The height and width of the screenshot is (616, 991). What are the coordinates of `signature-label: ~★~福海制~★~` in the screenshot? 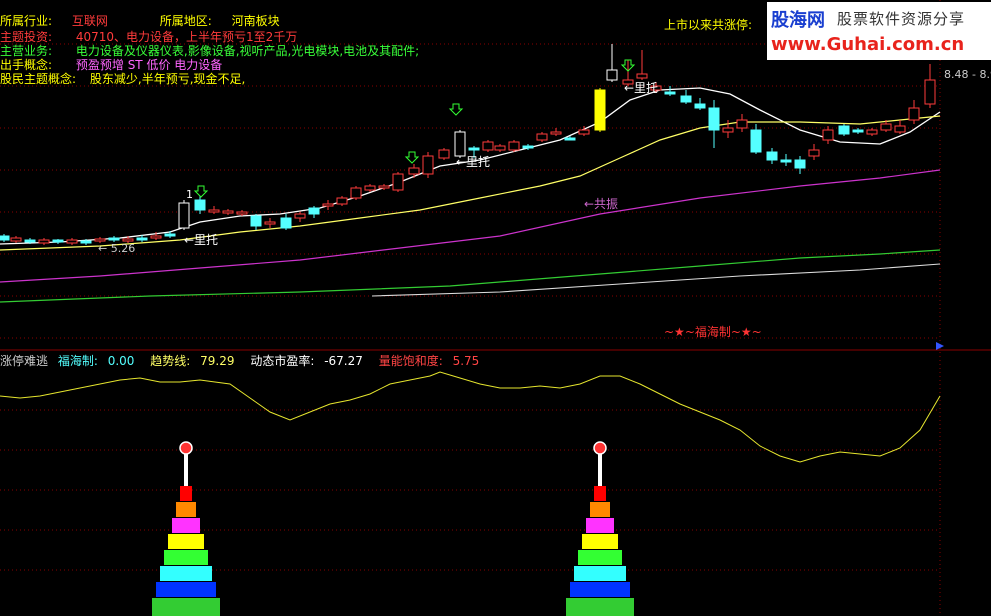 It's located at (713, 331).